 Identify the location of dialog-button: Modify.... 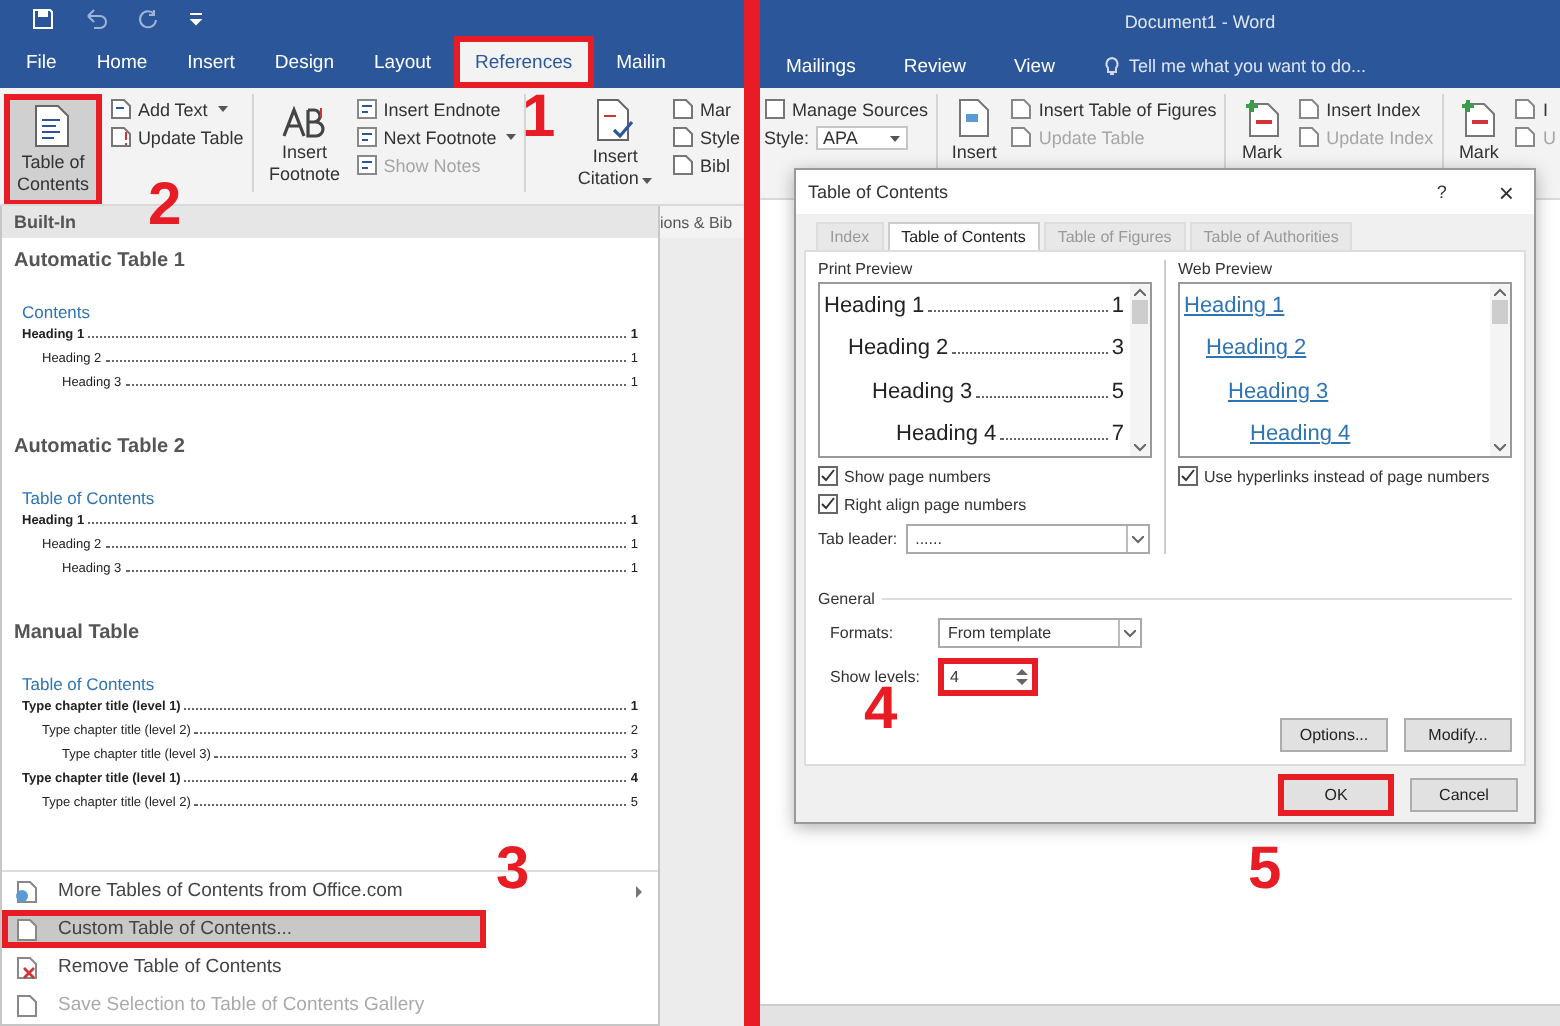
(1458, 735).